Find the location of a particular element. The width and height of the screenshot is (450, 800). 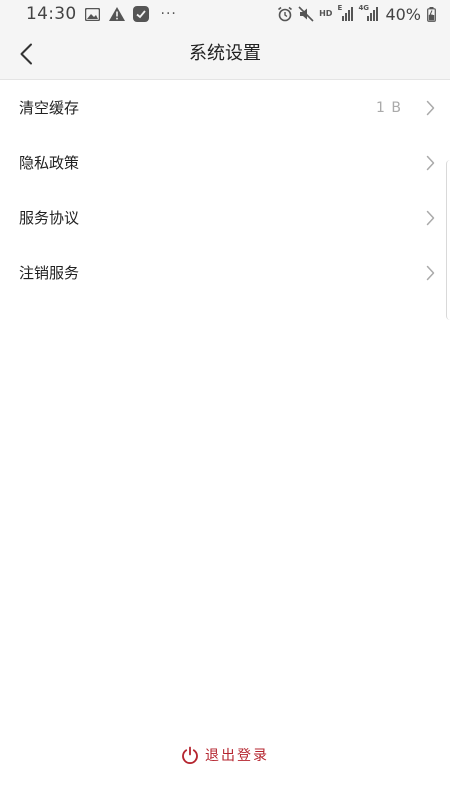

signal-icon: 4G is located at coordinates (368, 13).